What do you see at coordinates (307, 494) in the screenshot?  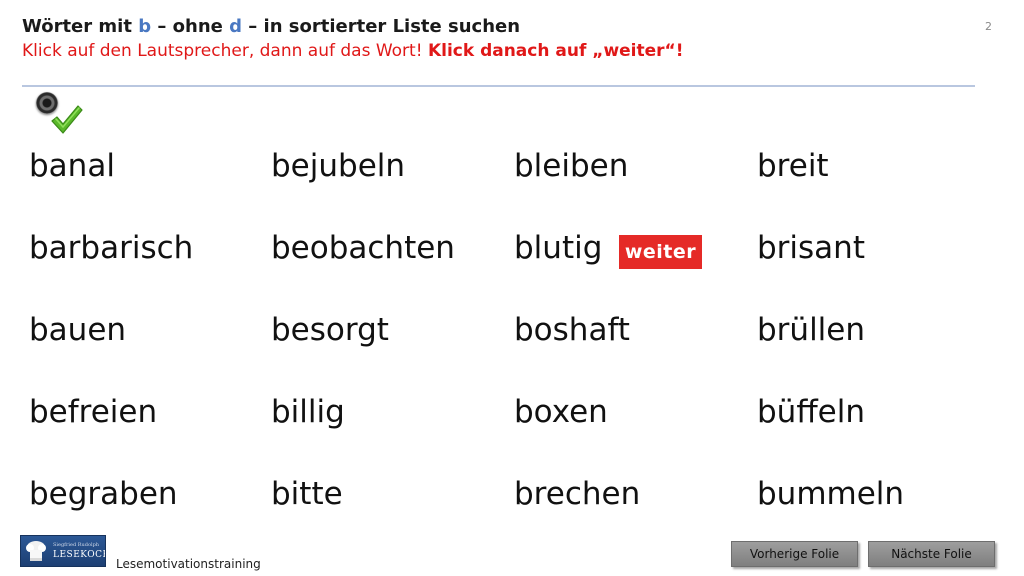 I see `word-bitte: bitte` at bounding box center [307, 494].